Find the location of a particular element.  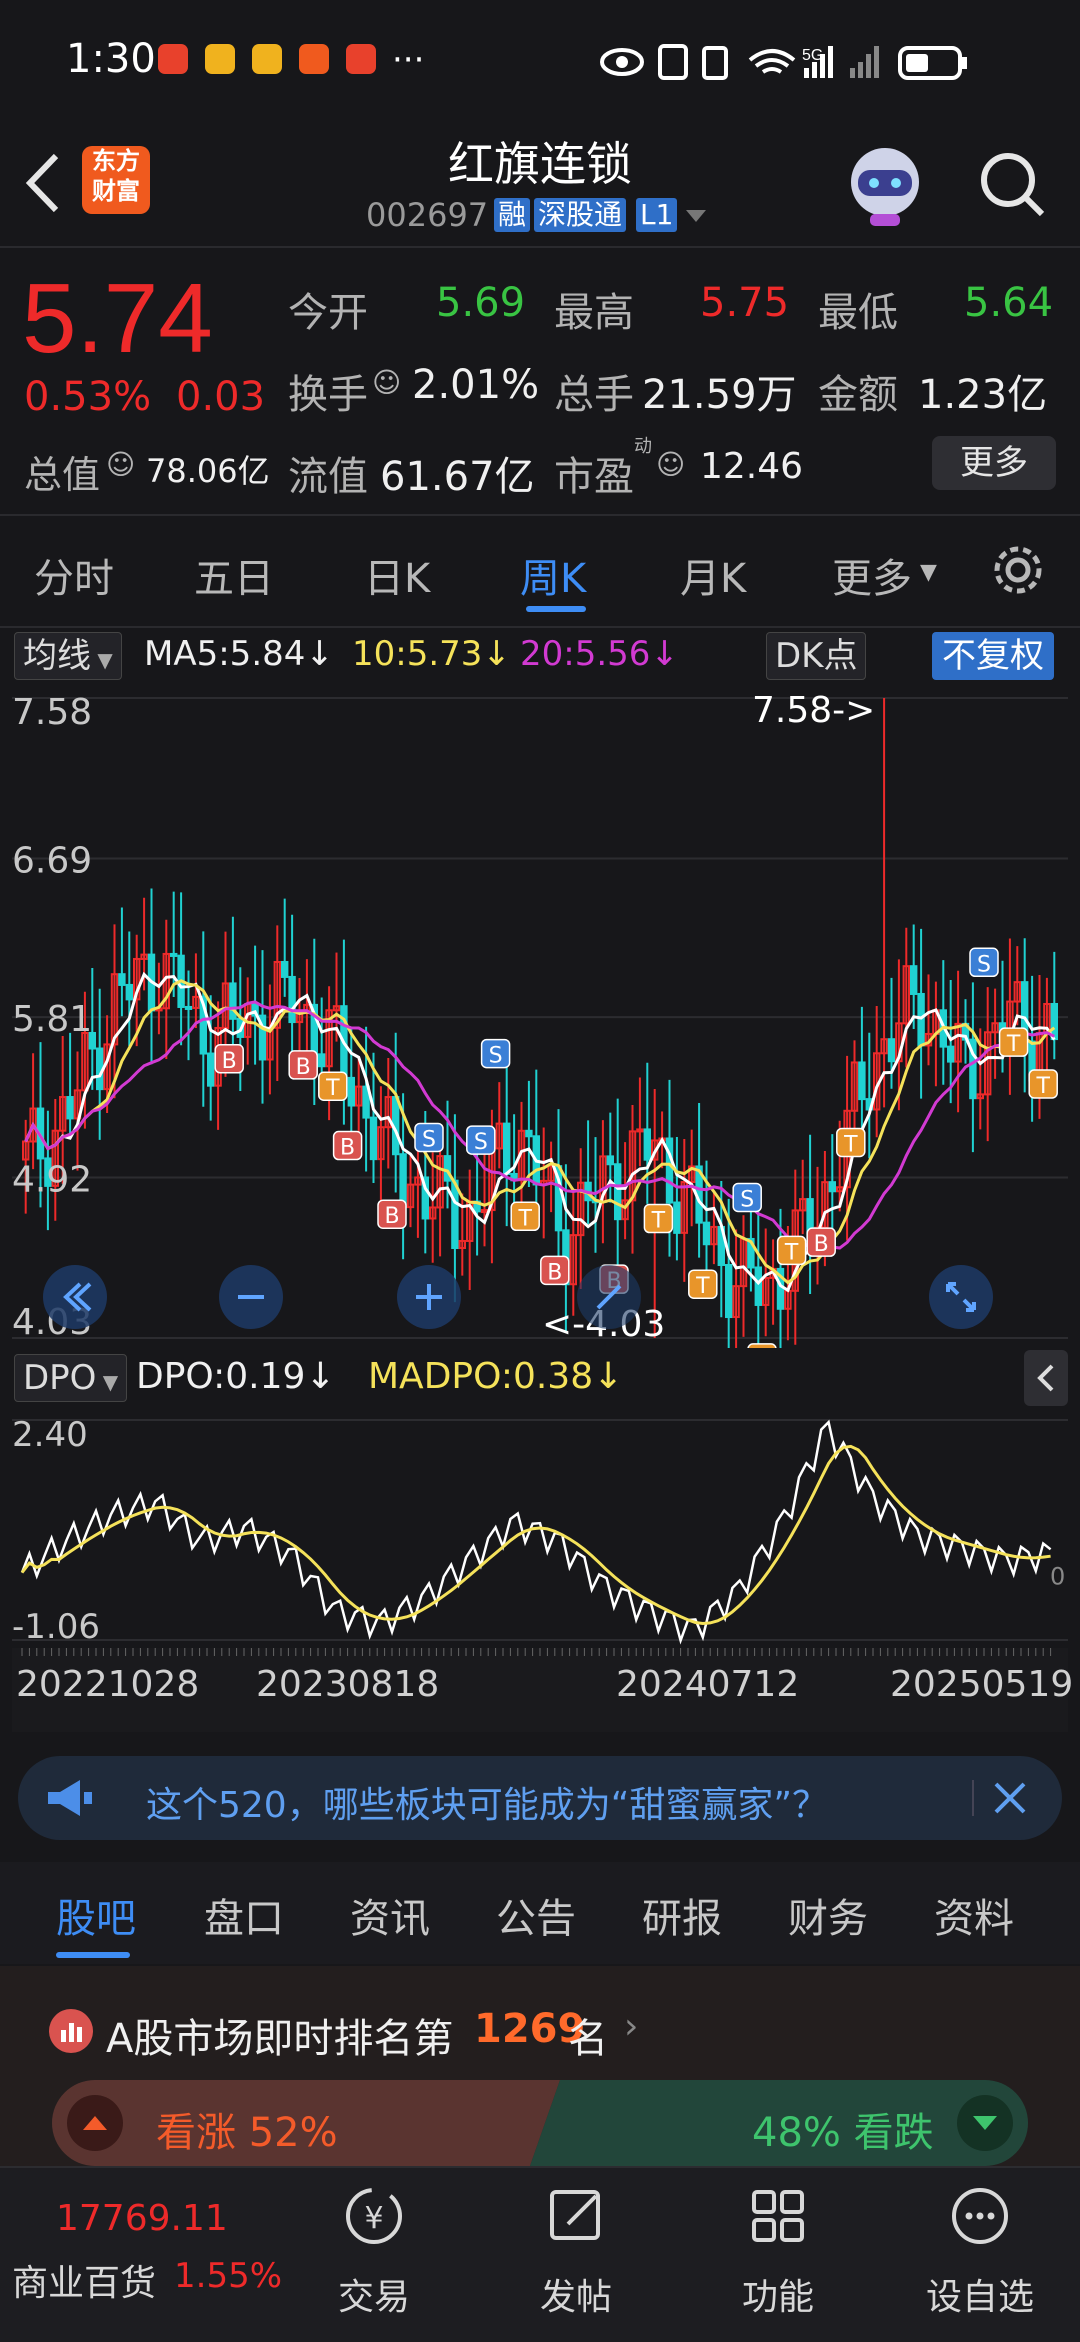

market-rank-card: A股市场即时排名第 1269 名 › 看涨 52% 48% 看跌 is located at coordinates (540, 2066).